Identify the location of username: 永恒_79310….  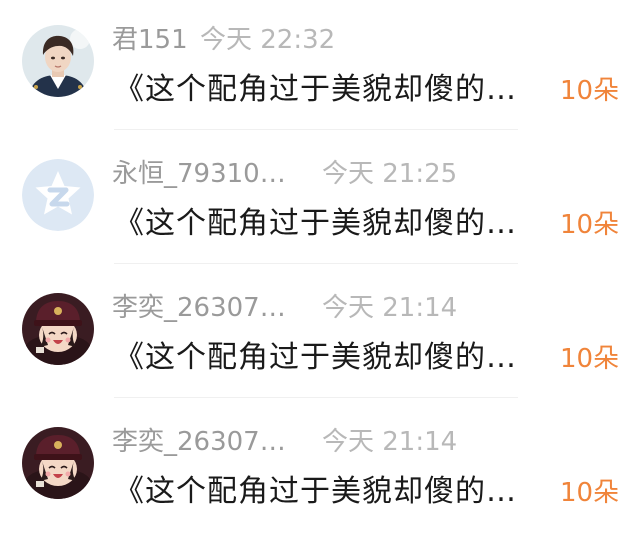
(199, 171).